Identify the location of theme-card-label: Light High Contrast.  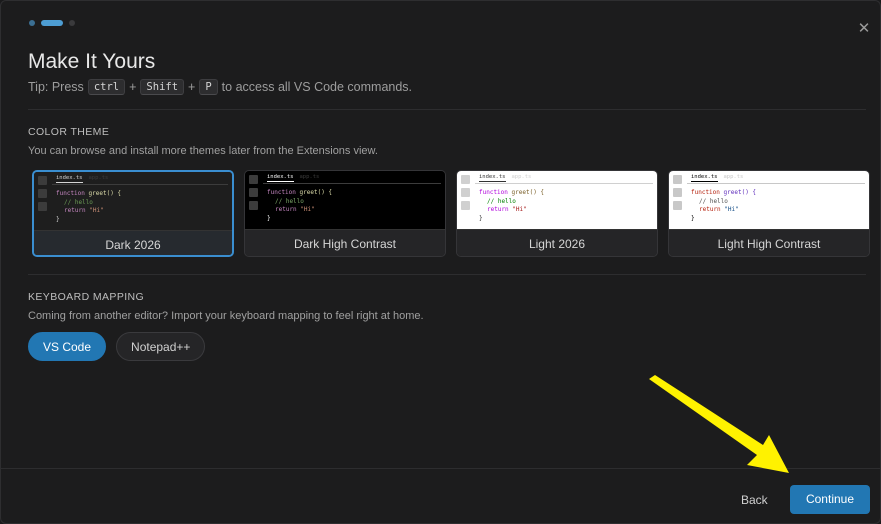
(769, 242).